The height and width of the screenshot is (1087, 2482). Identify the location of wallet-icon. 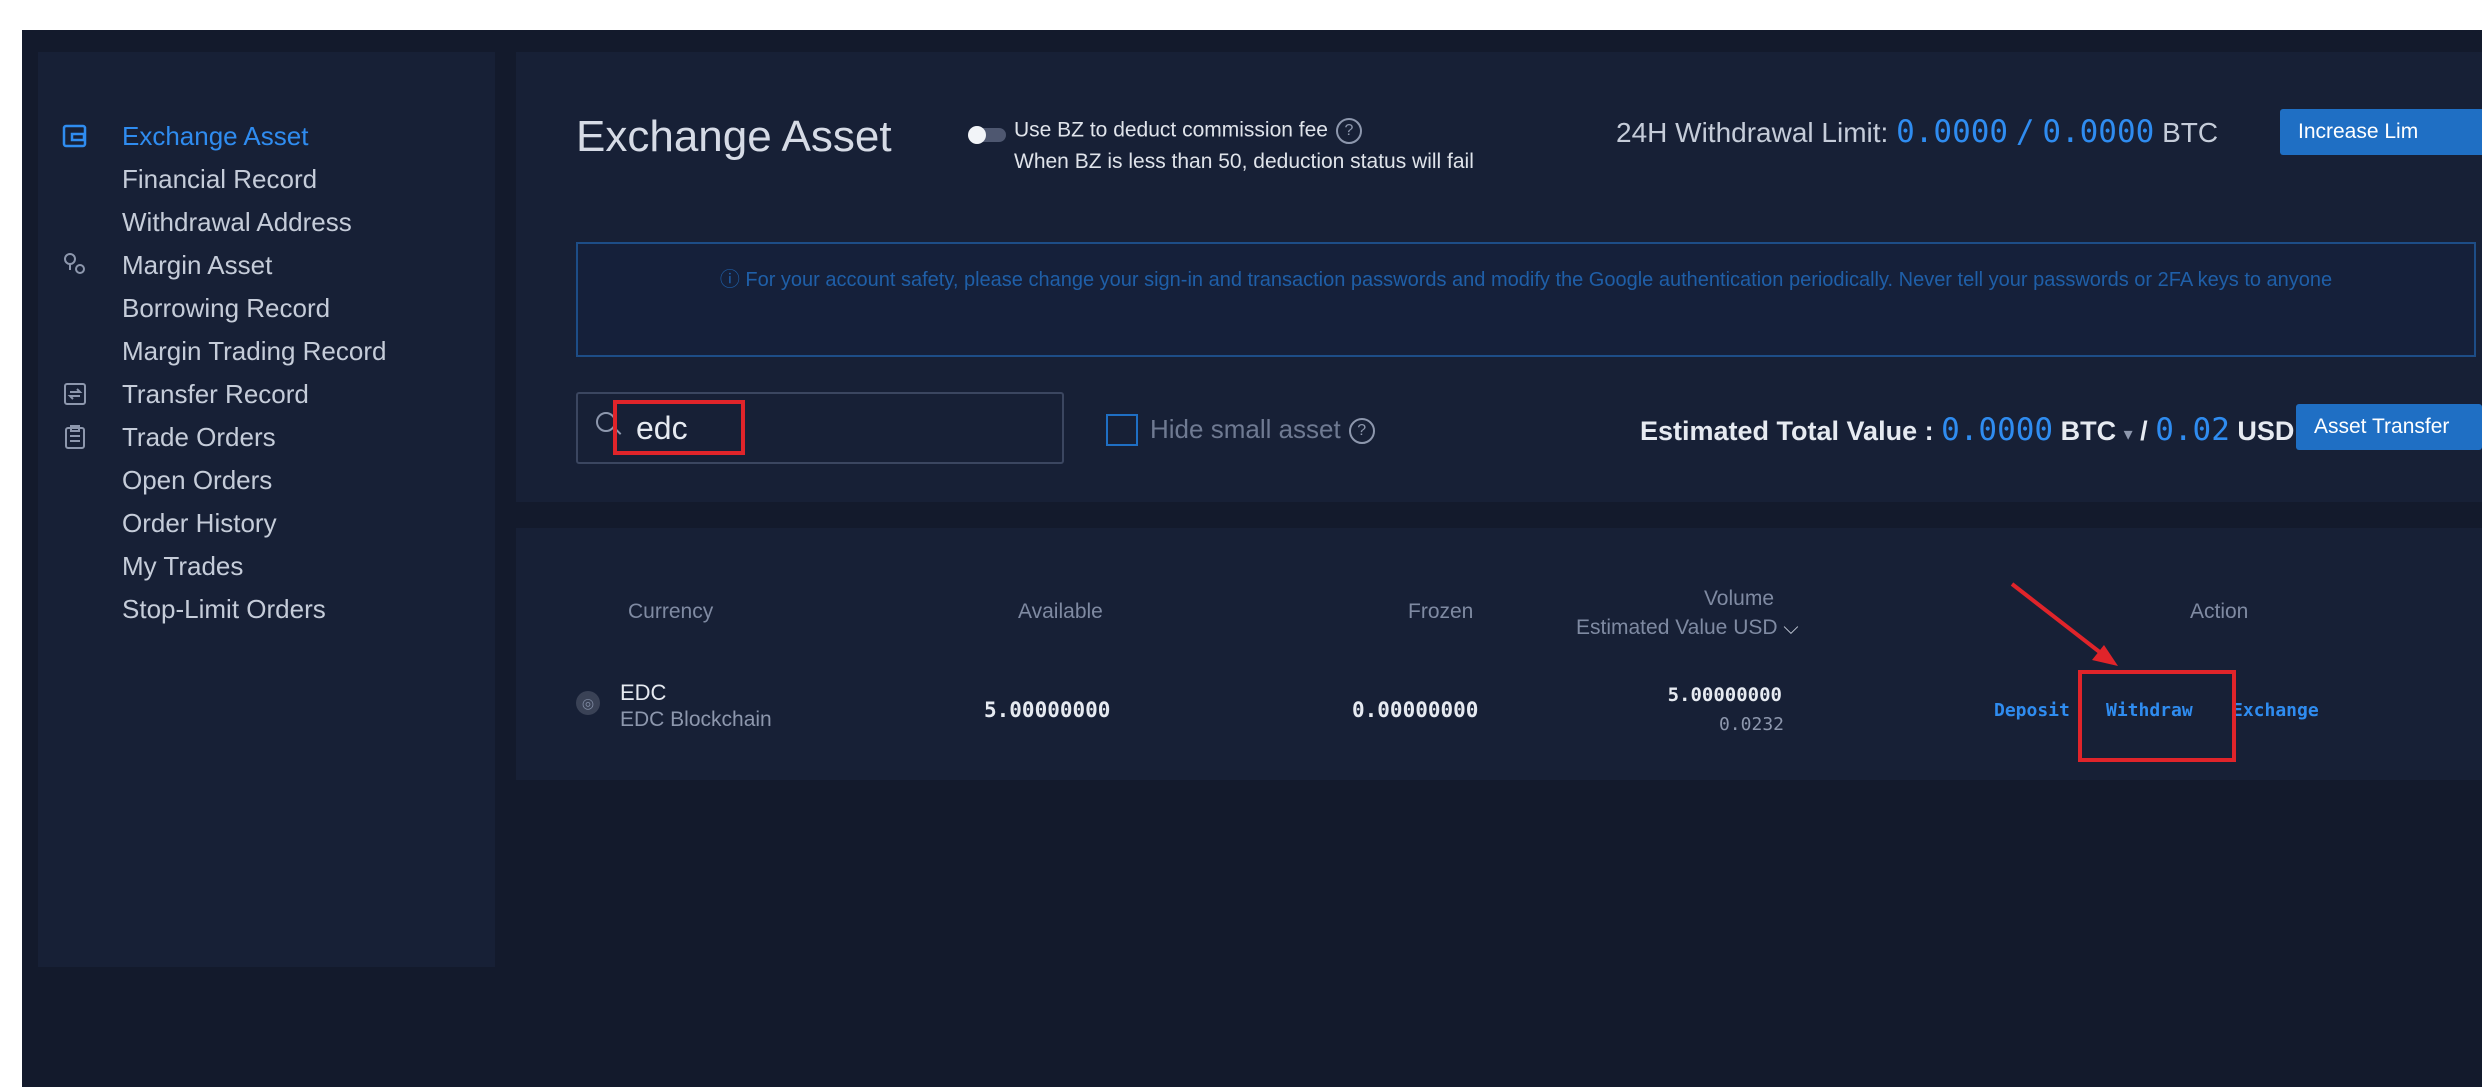
(75, 136).